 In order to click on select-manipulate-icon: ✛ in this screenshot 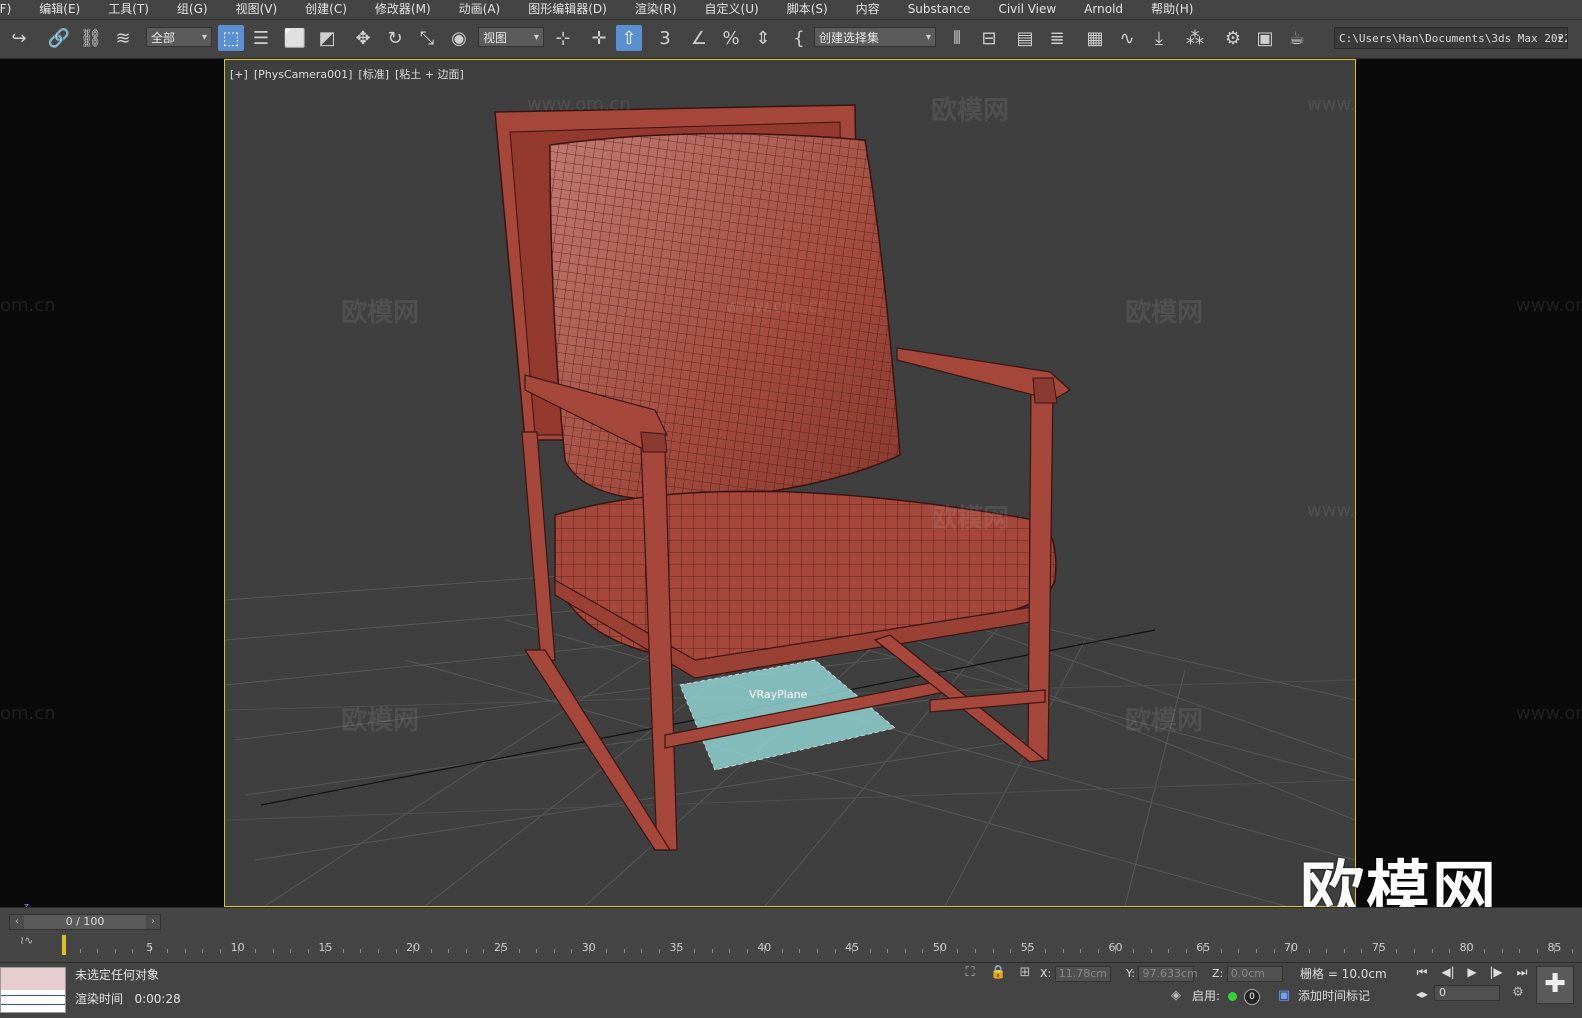, I will do `click(599, 38)`.